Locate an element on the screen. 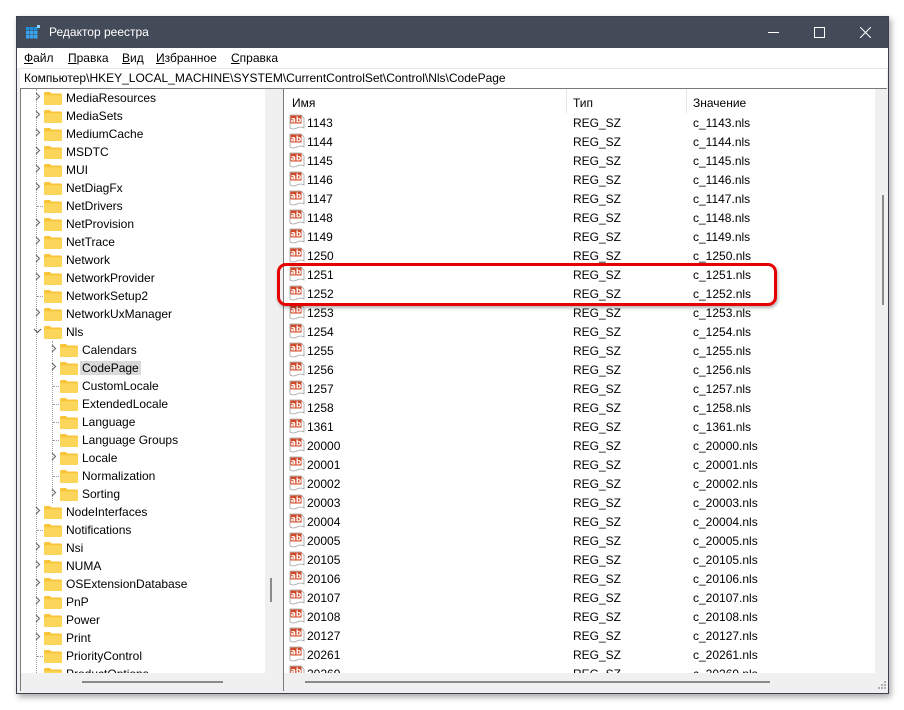 This screenshot has height=710, width=904. tree-horizontal-scroll-thumb is located at coordinates (152, 682).